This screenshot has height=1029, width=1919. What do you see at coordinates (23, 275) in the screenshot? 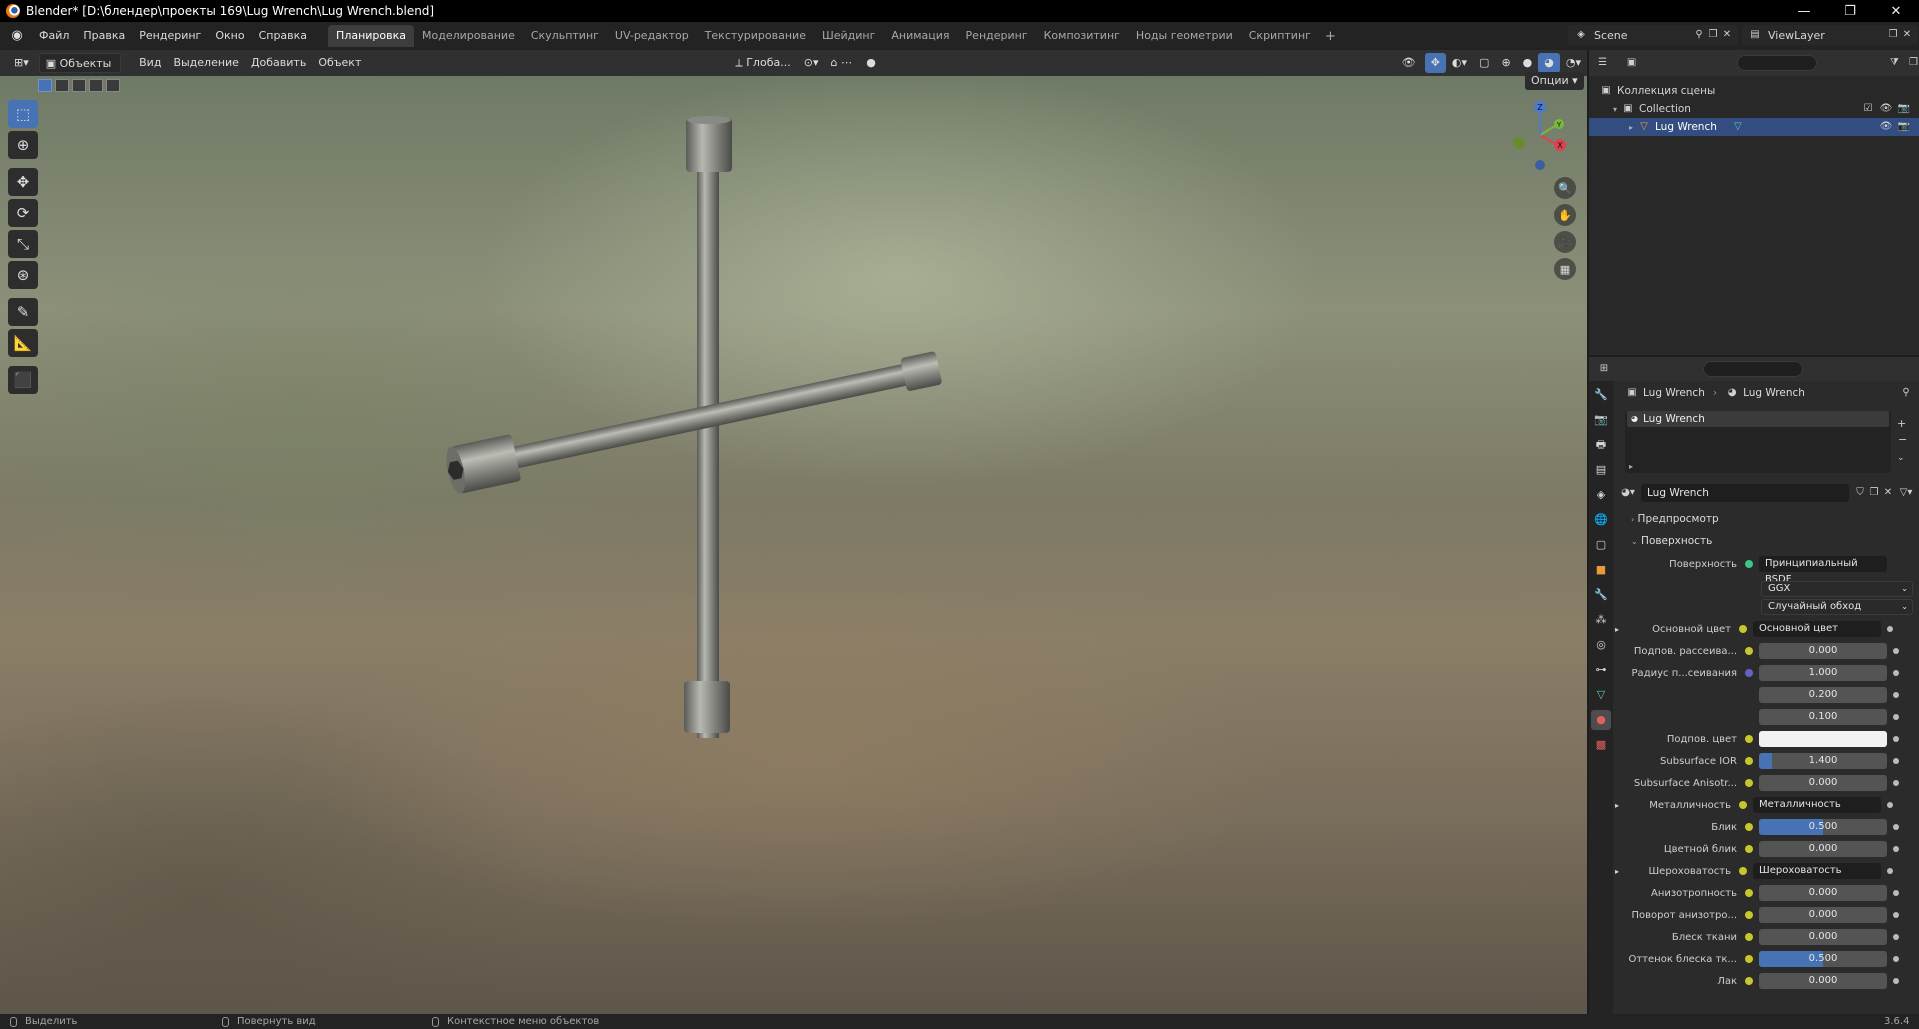
I see `transform-tool-icon: ⊛` at bounding box center [23, 275].